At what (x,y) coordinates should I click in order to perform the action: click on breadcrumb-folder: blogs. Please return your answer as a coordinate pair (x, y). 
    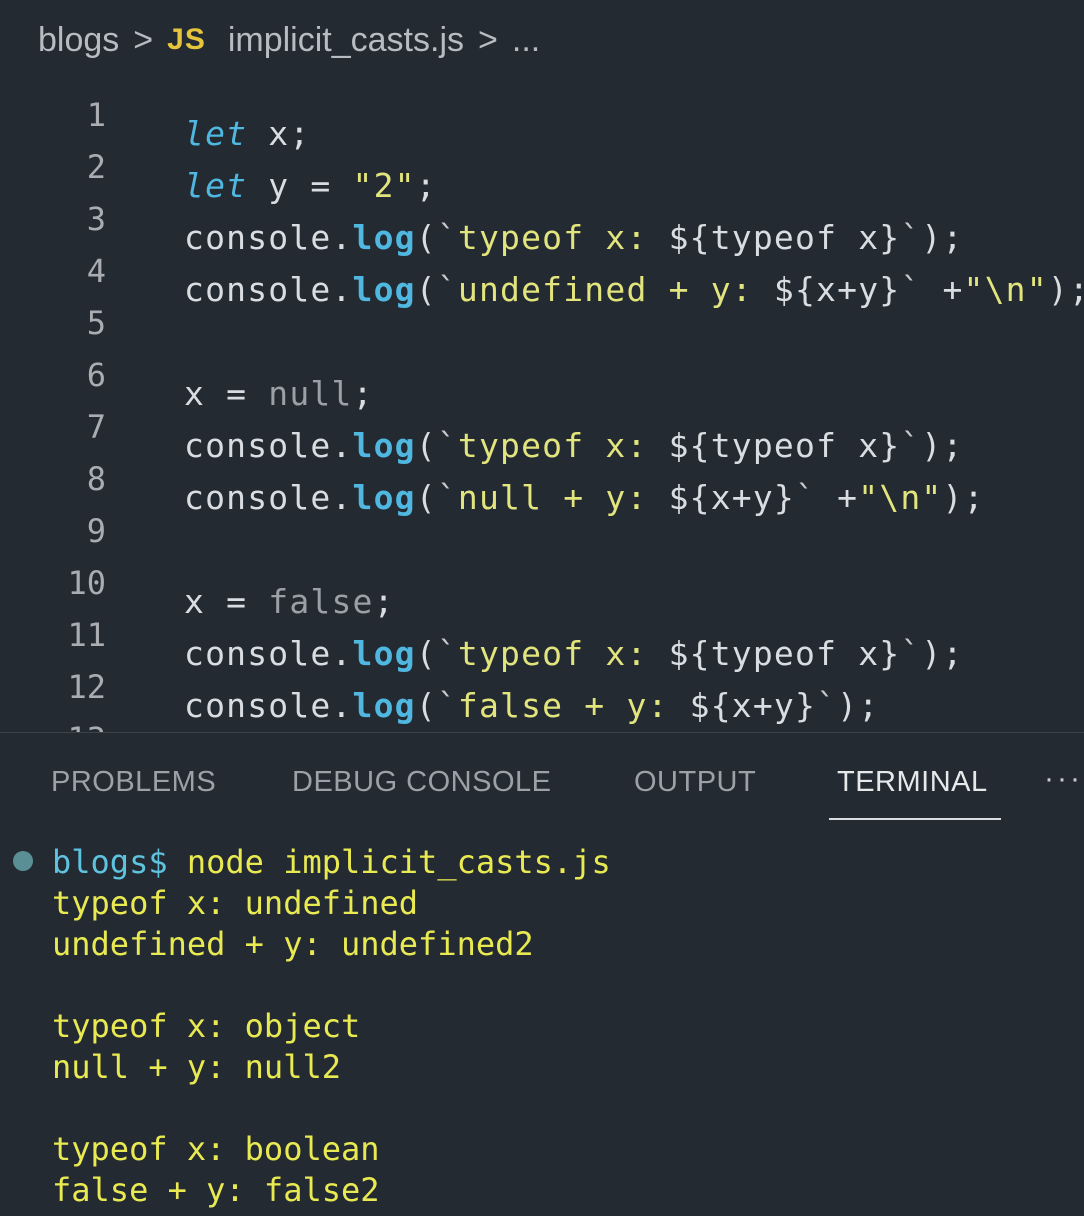
    Looking at the image, I should click on (78, 40).